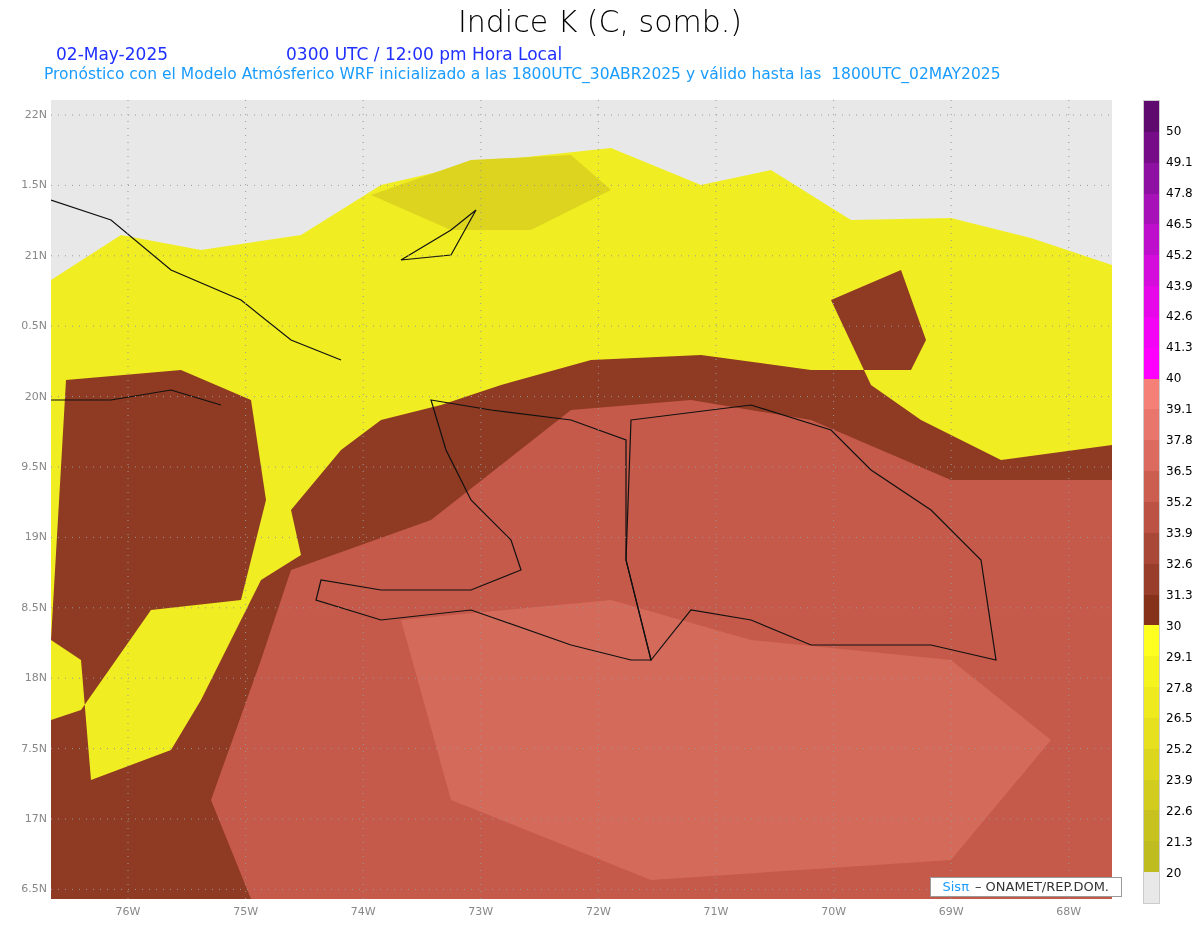  I want to click on longitude-label: 70W, so click(834, 912).